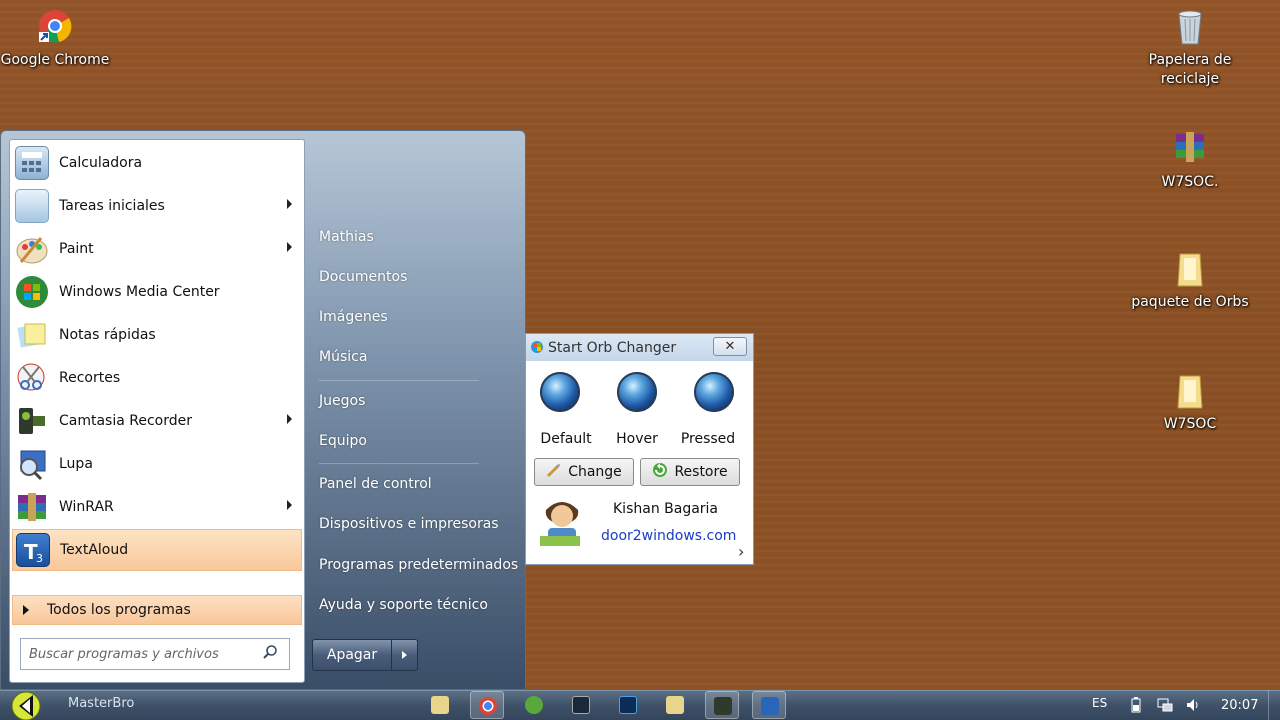 This screenshot has height=720, width=1280. Describe the element at coordinates (1190, 161) in the screenshot. I see `desktop-icon-w7soc-archive: W7SOC.` at that location.